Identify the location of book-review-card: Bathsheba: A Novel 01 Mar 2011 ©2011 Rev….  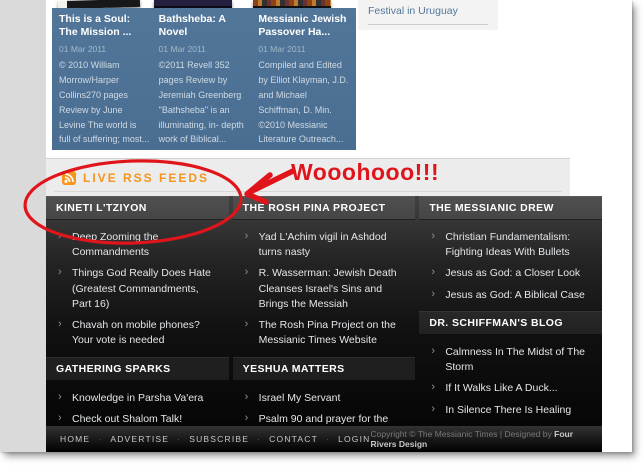
(204, 81).